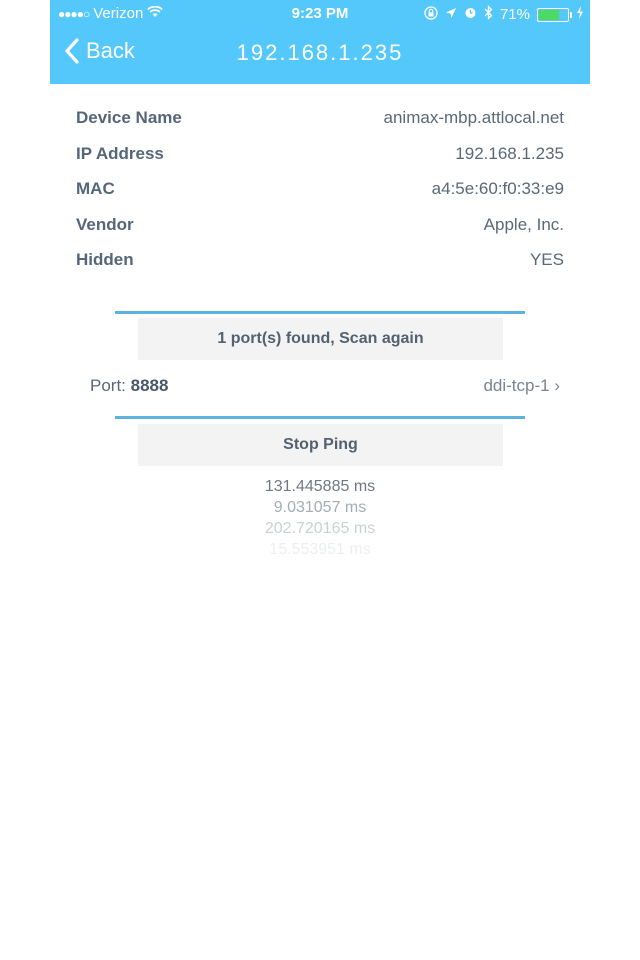  I want to click on info-value: animax-mbp.attlocal.net, so click(473, 117).